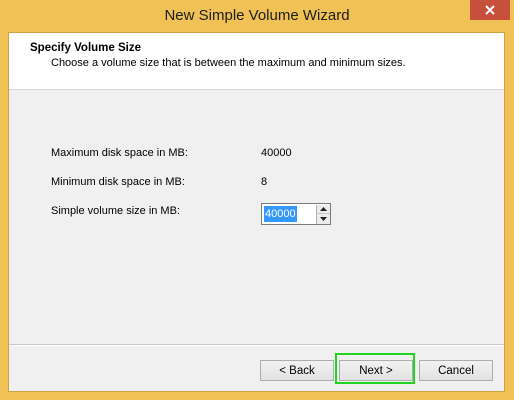  What do you see at coordinates (297, 370) in the screenshot?
I see `back-button: < Back` at bounding box center [297, 370].